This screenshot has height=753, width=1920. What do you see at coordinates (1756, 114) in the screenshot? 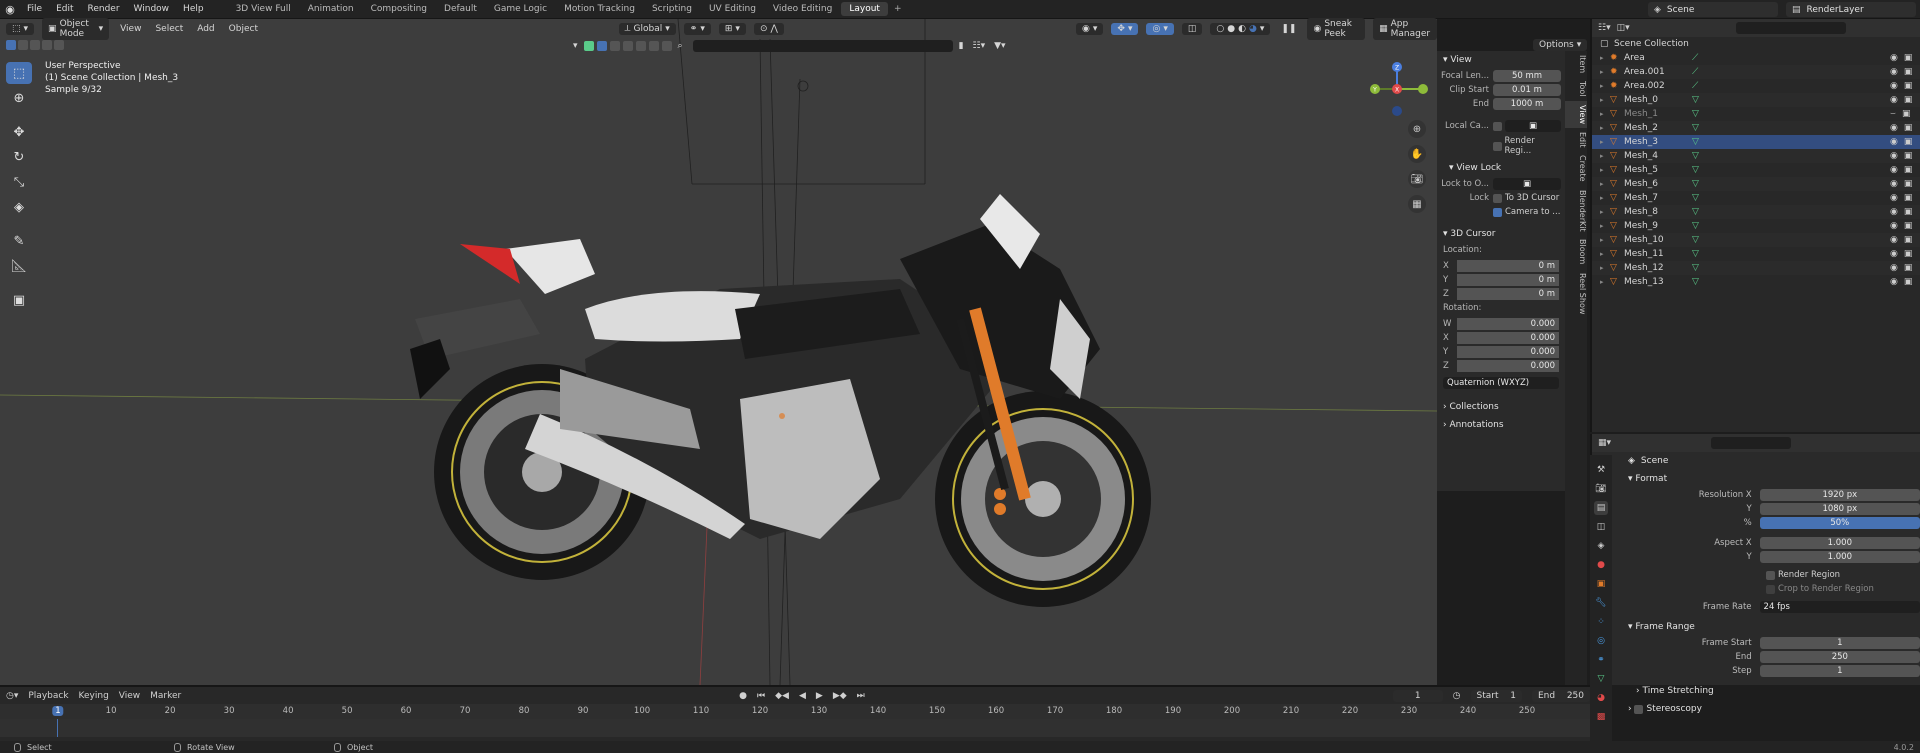
I see `outliner-item: ▸ ▽ Mesh_1 ▽ ⌣ ▣` at bounding box center [1756, 114].